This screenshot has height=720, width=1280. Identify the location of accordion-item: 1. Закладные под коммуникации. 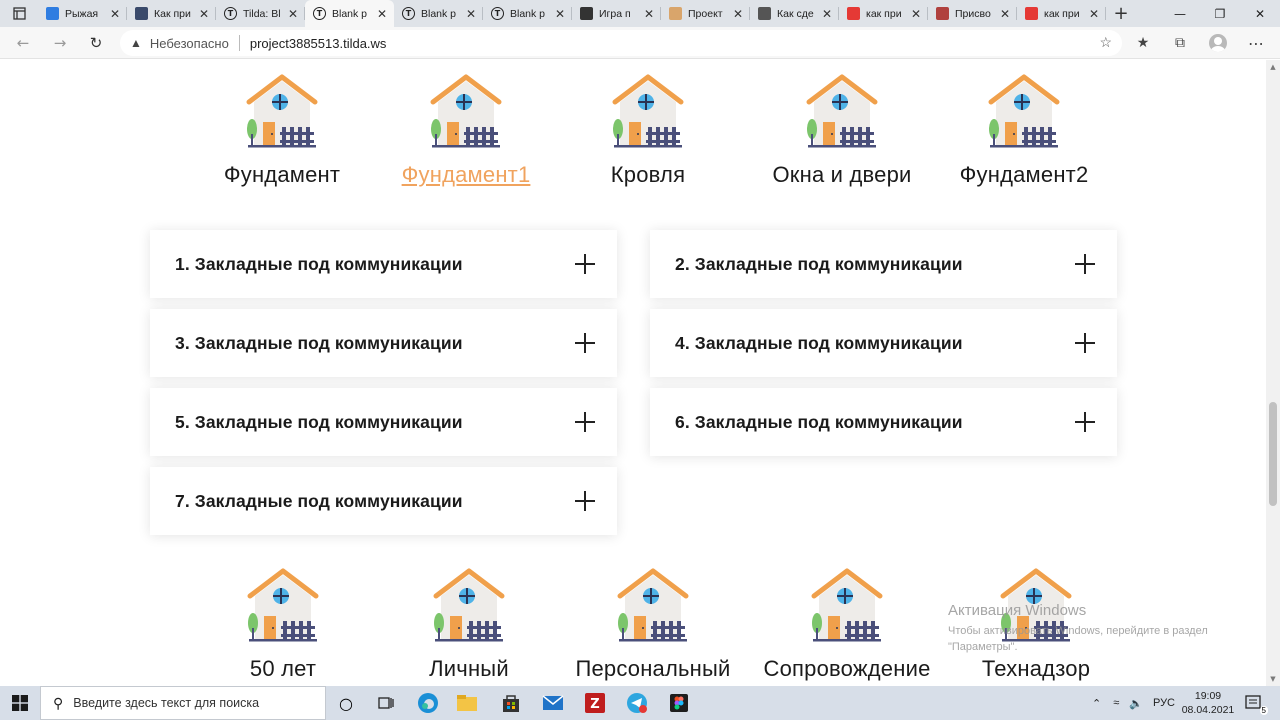
(383, 264).